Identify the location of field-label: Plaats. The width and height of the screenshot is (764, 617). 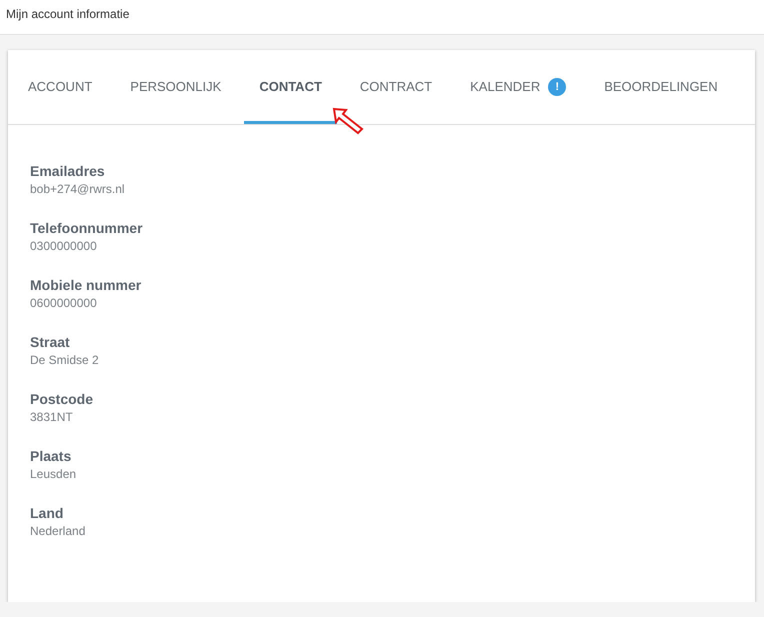
(51, 456).